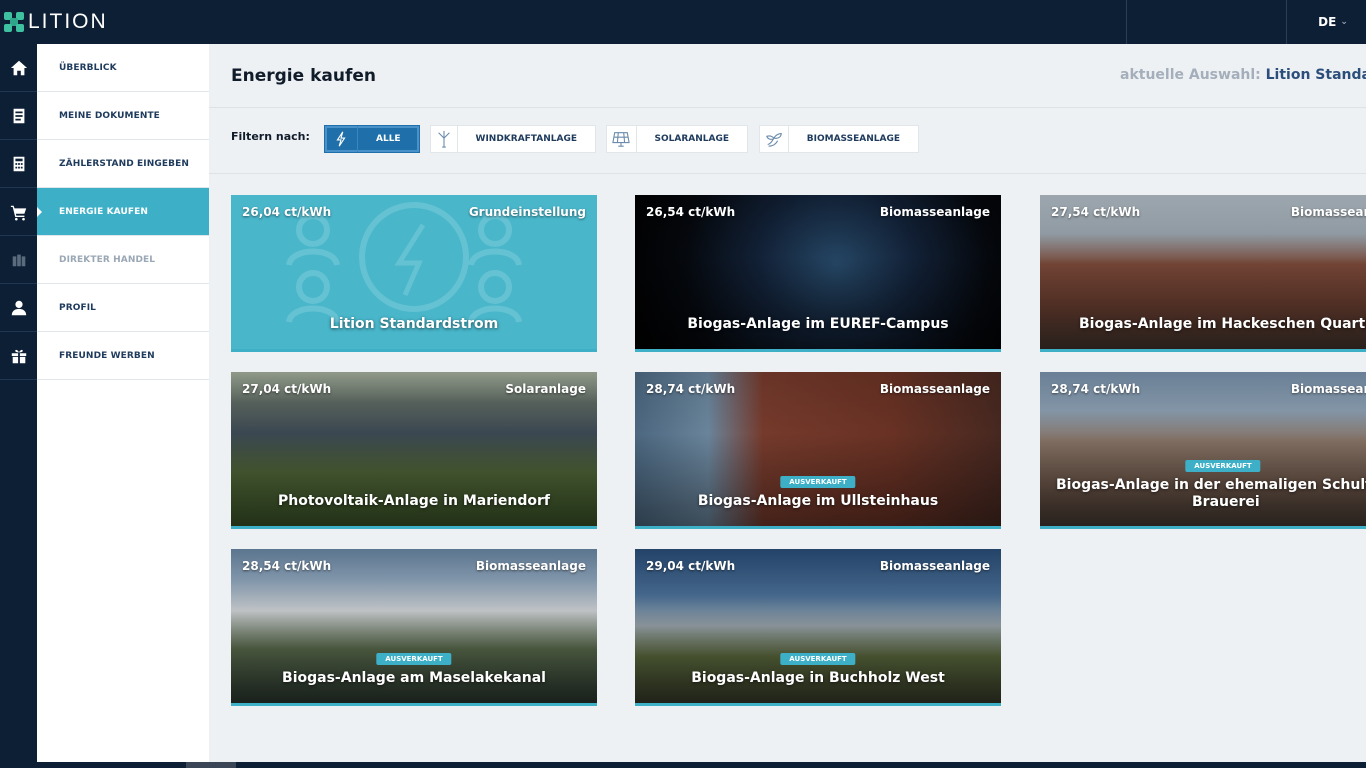  Describe the element at coordinates (107, 355) in the screenshot. I see `sidebar-item-label: FREUNDE WERBEN` at that location.